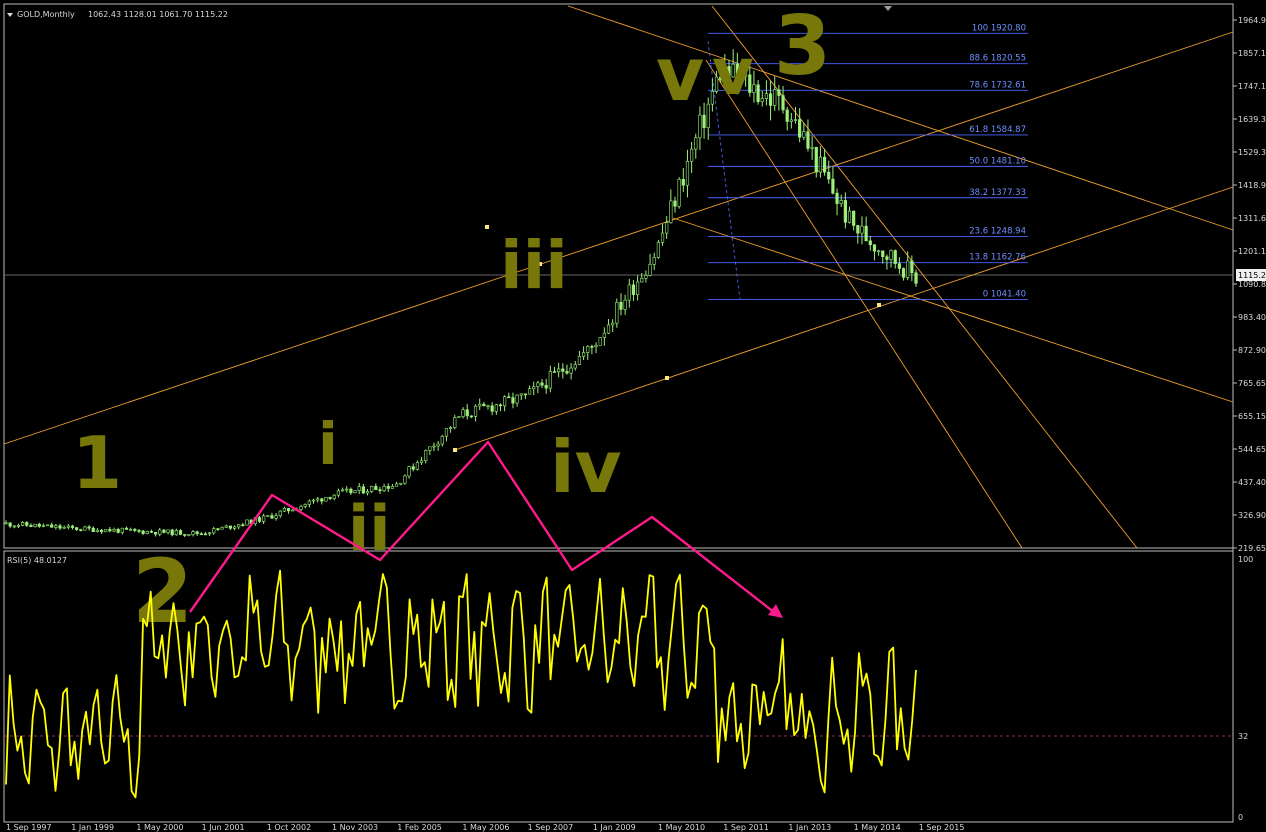 This screenshot has height=832, width=1266. What do you see at coordinates (1252, 53) in the screenshot?
I see `price-tick: 1857.10` at bounding box center [1252, 53].